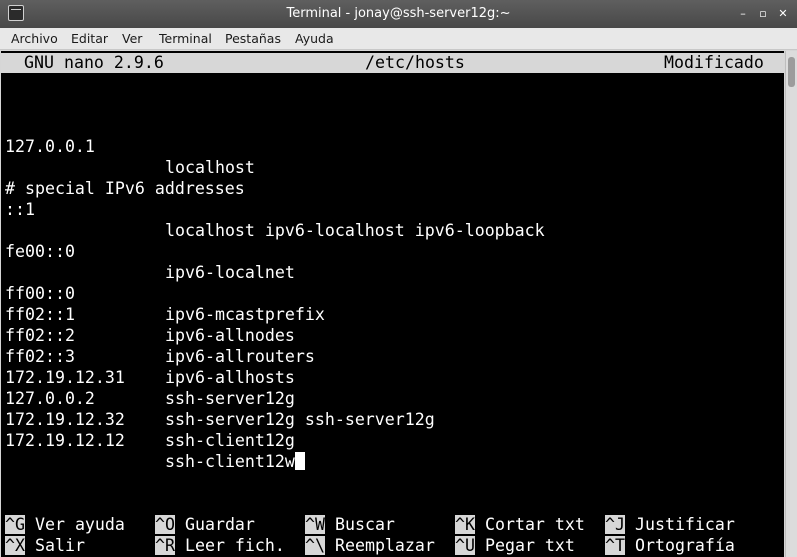 The image size is (797, 557). Describe the element at coordinates (150, 251) in the screenshot. I see `host-line: fe00::0 ipv6-localnet` at that location.